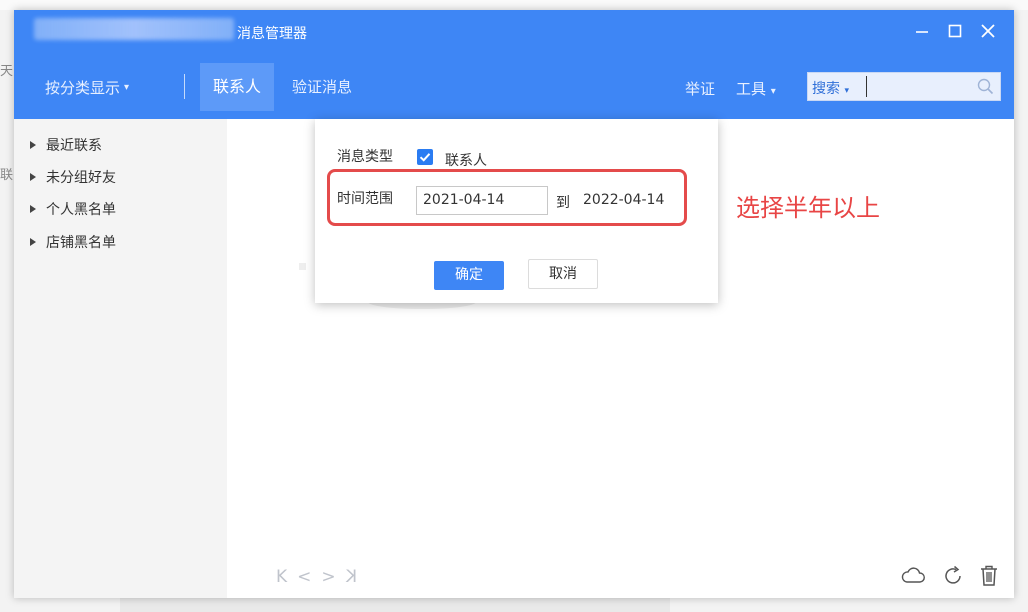  Describe the element at coordinates (988, 31) in the screenshot. I see `close-icon` at that location.